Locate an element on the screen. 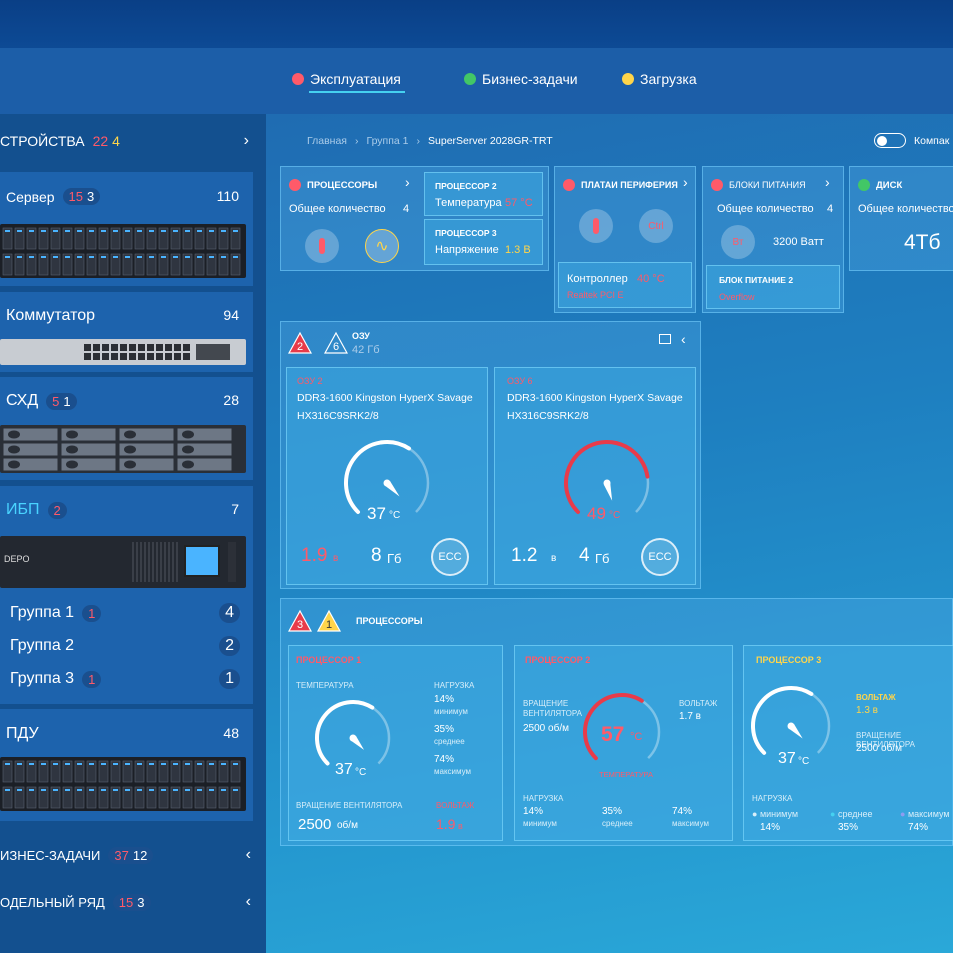  list-item: Группа 2 2 is located at coordinates (125, 646).